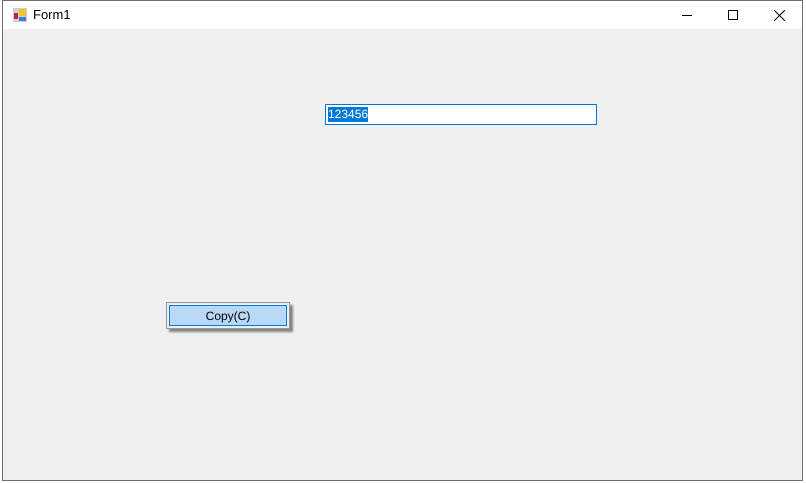 This screenshot has width=806, height=483. What do you see at coordinates (348, 114) in the screenshot?
I see `field-value: 123456` at bounding box center [348, 114].